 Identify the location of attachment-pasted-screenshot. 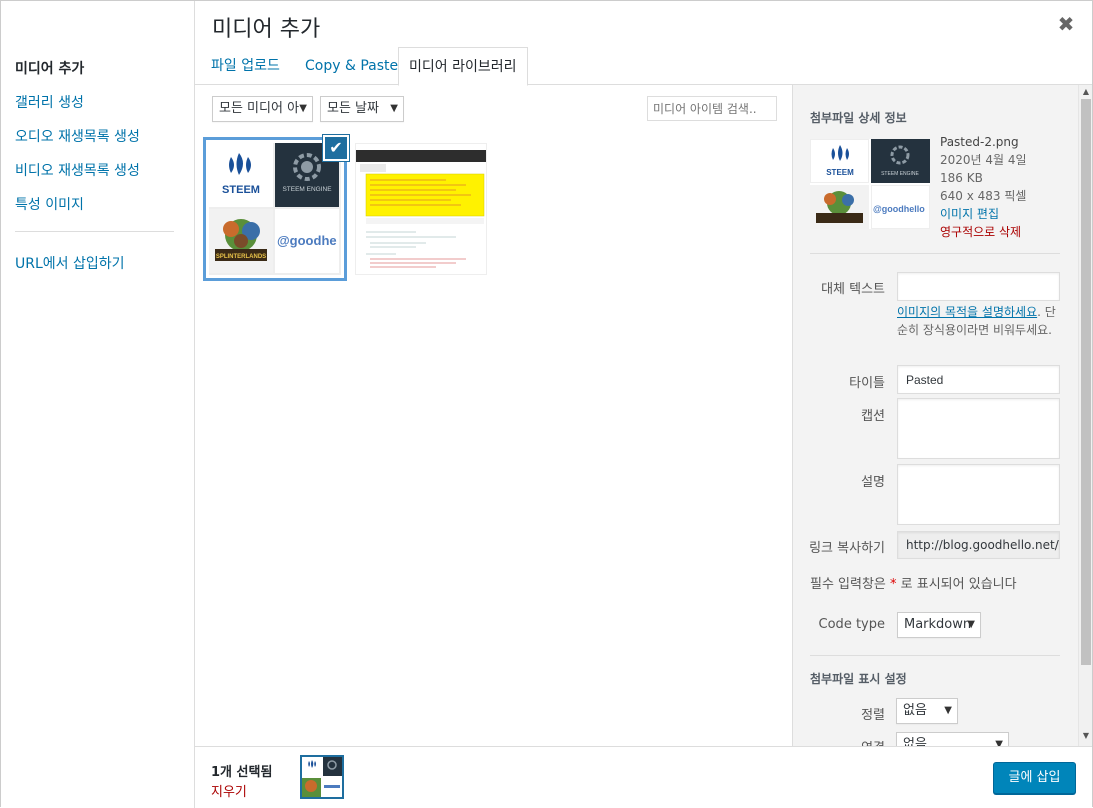
(421, 209).